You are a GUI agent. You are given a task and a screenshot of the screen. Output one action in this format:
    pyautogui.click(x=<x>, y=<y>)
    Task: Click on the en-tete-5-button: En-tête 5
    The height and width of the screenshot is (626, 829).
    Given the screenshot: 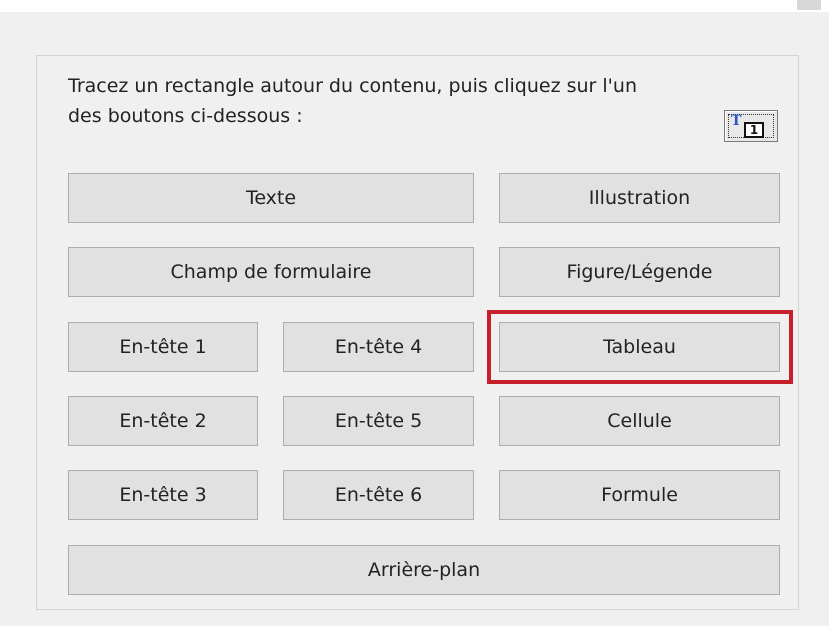 What is the action you would take?
    pyautogui.click(x=378, y=421)
    